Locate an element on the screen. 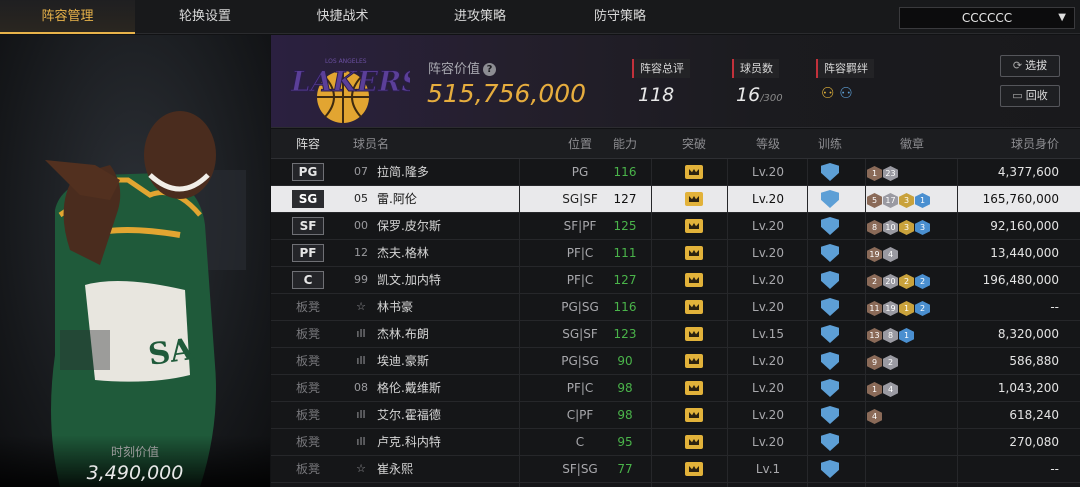 Image resolution: width=1080 pixels, height=487 pixels. position-badge: SG is located at coordinates (308, 199).